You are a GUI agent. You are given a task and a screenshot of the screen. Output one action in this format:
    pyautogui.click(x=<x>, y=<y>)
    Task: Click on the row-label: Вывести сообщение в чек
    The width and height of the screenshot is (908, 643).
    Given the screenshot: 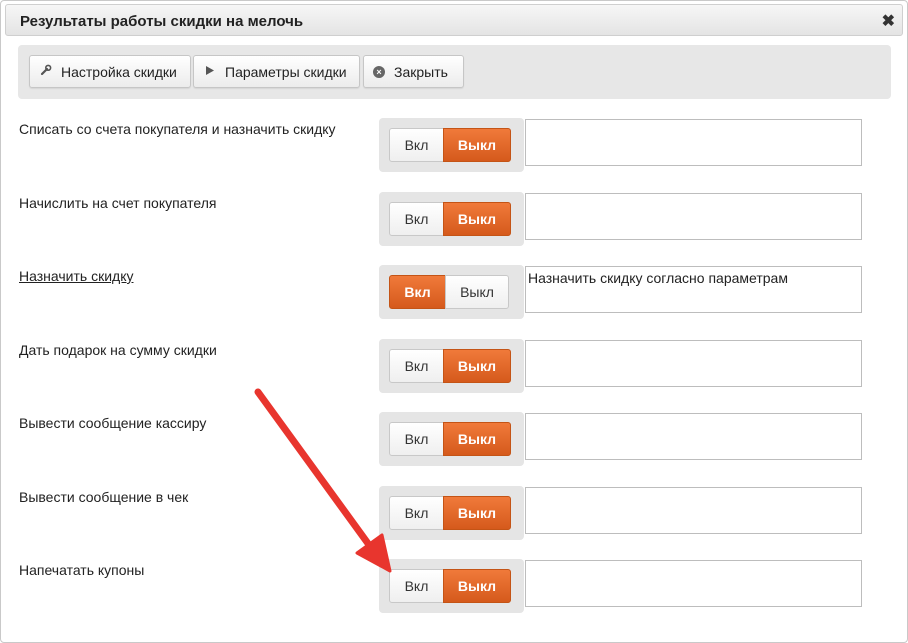 What is the action you would take?
    pyautogui.click(x=104, y=497)
    